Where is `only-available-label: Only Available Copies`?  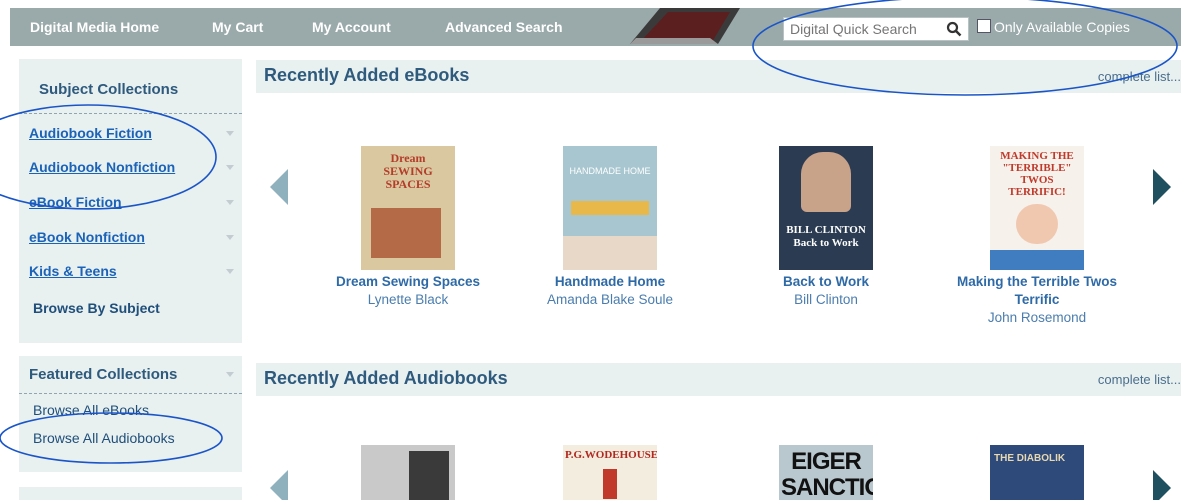
only-available-label: Only Available Copies is located at coordinates (1062, 27).